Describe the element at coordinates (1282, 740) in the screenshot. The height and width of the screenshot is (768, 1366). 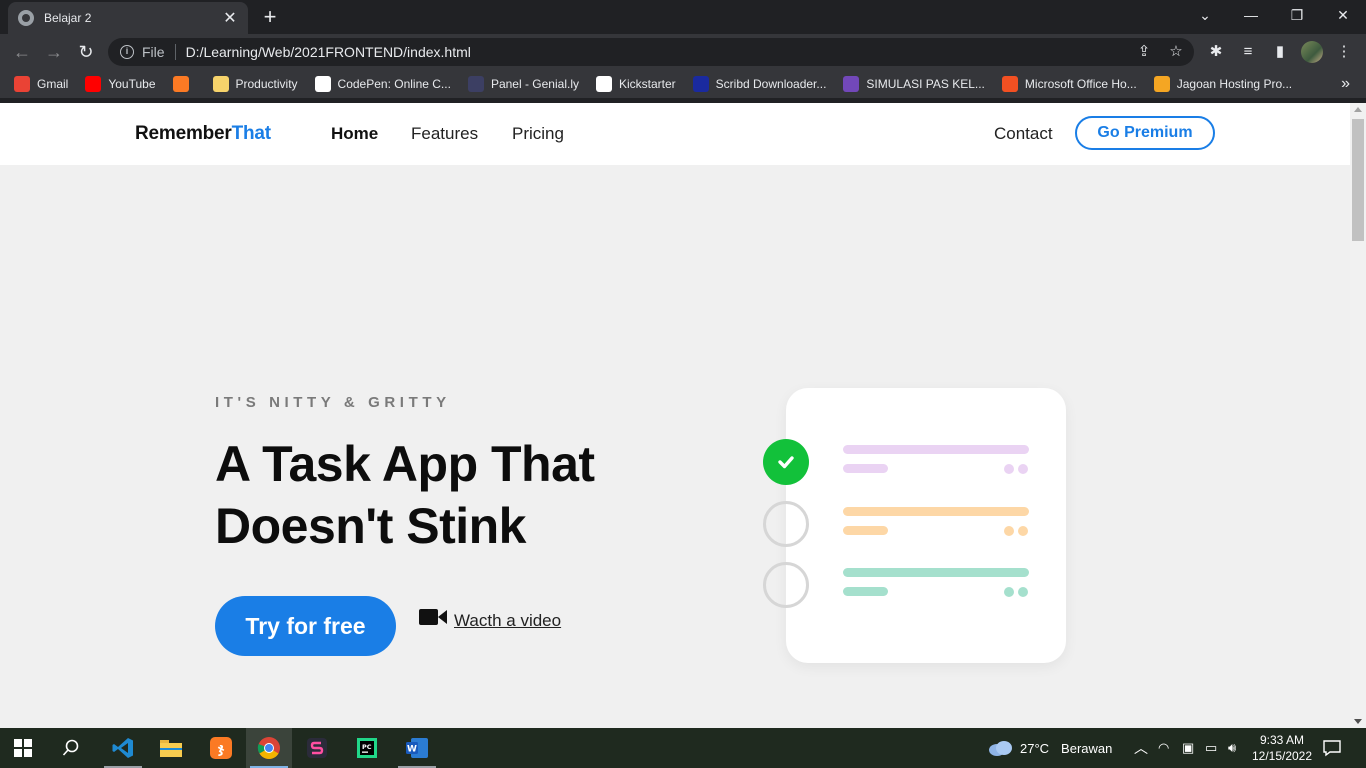
I see `time-text: 9:33 AM` at that location.